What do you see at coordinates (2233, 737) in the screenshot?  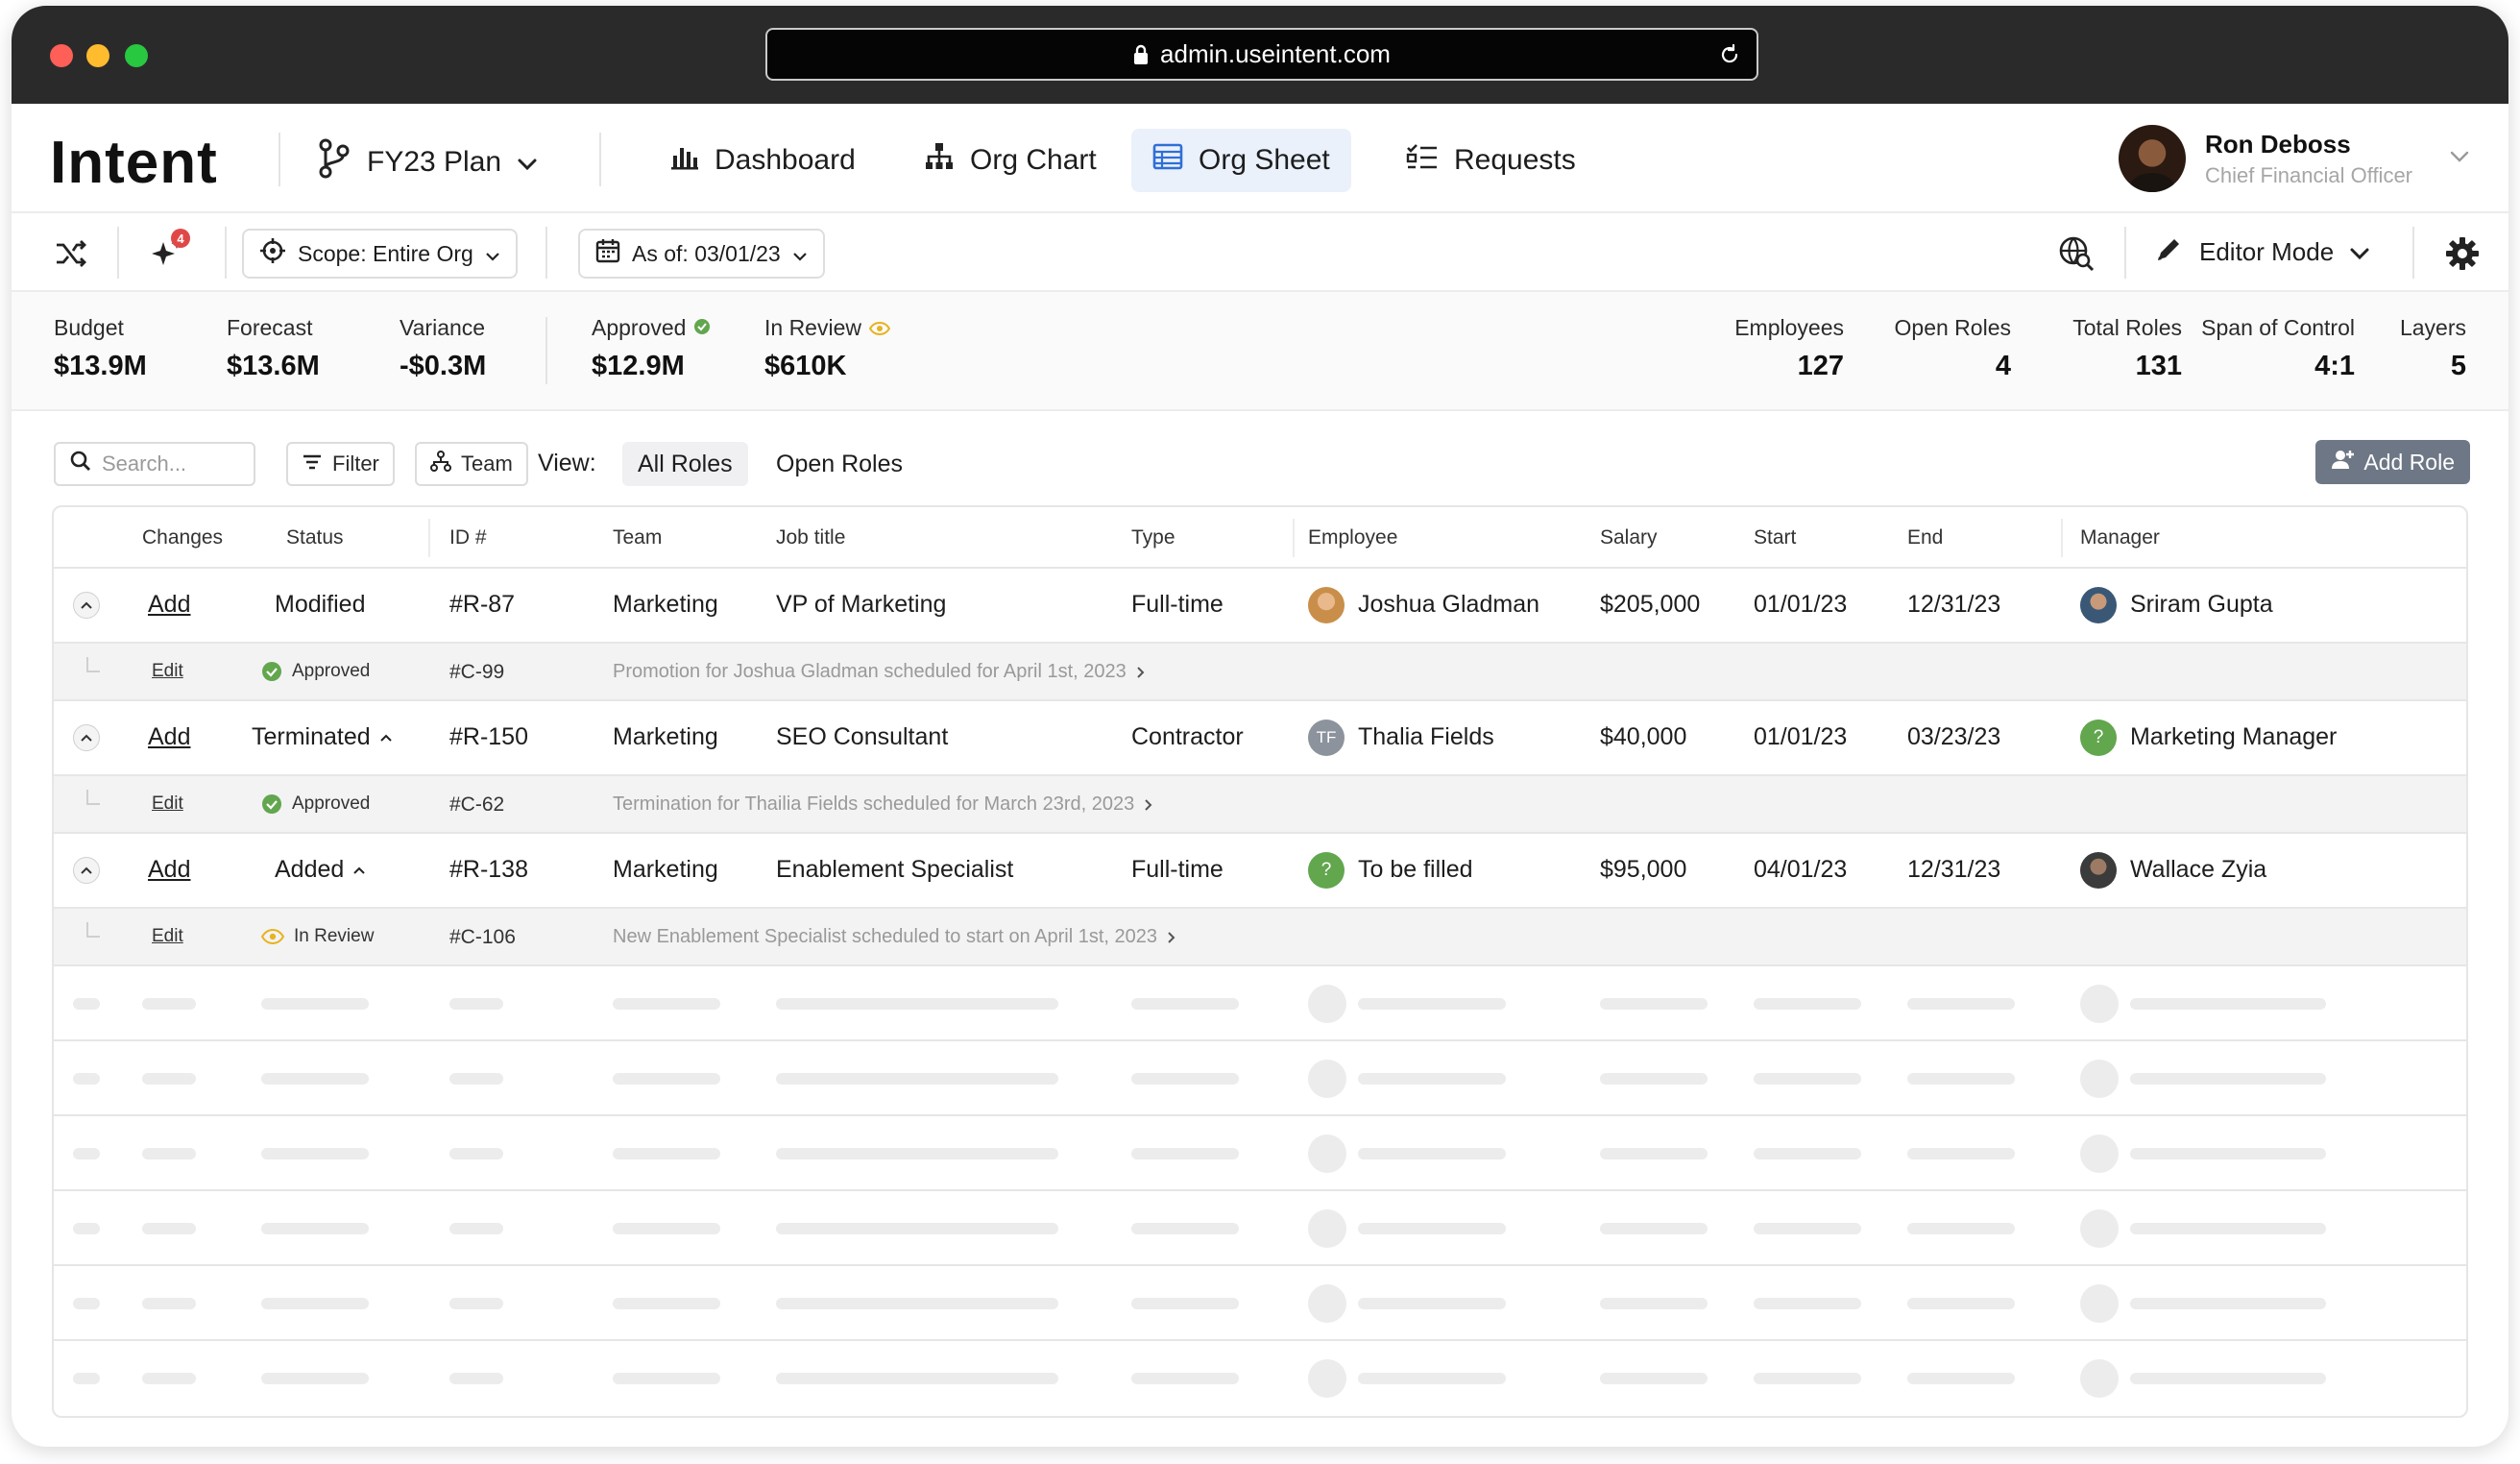 I see `manager-name: Marketing Manager` at bounding box center [2233, 737].